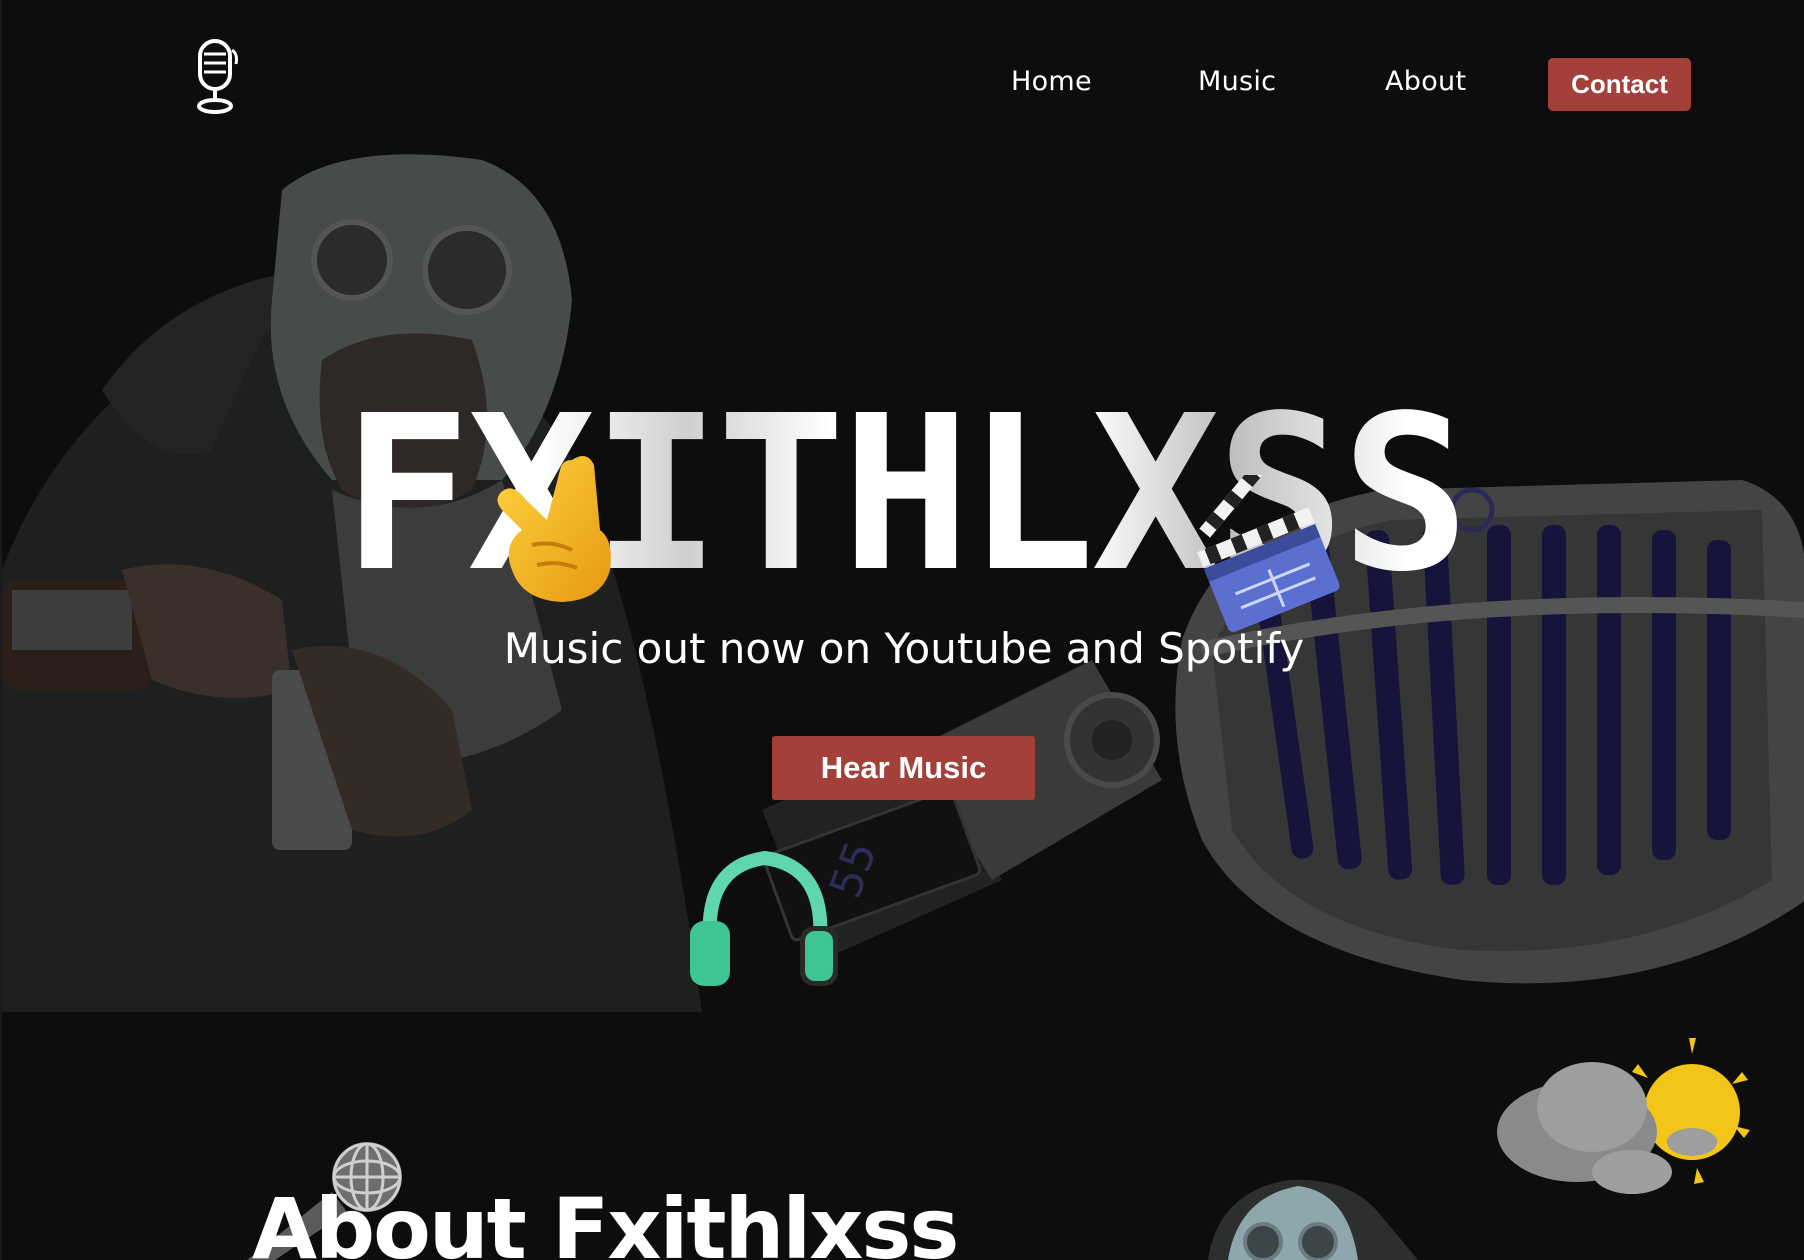  I want to click on contact-button: Contact, so click(1619, 84).